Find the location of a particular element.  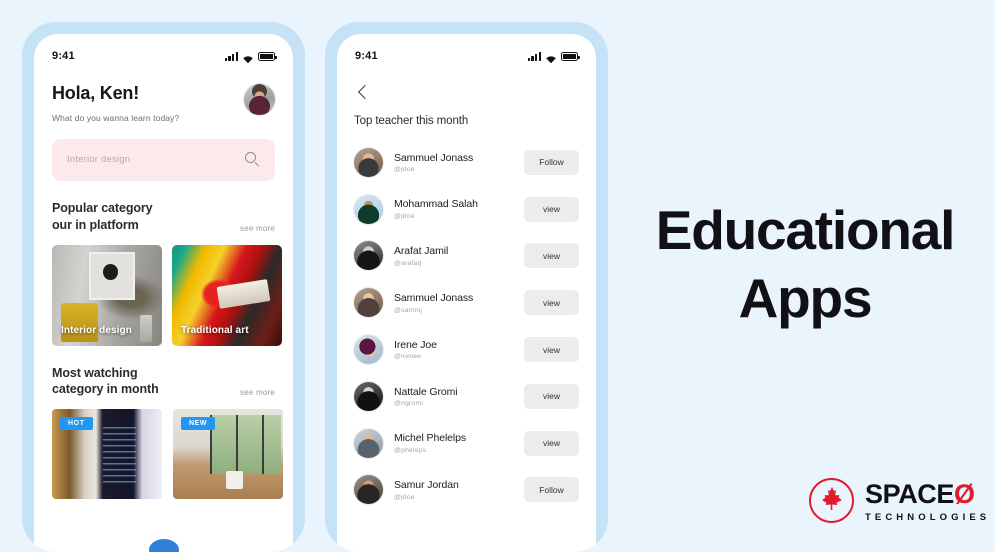

teacher-handle: @arafatj is located at coordinates (408, 263).